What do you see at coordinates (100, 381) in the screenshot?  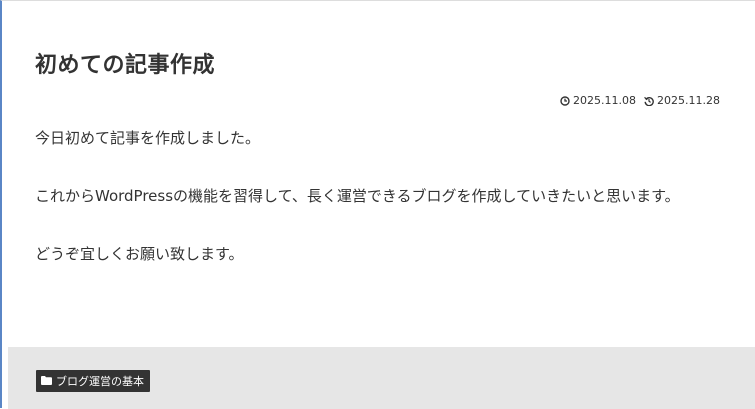 I see `category-label: ブログ運営の基本` at bounding box center [100, 381].